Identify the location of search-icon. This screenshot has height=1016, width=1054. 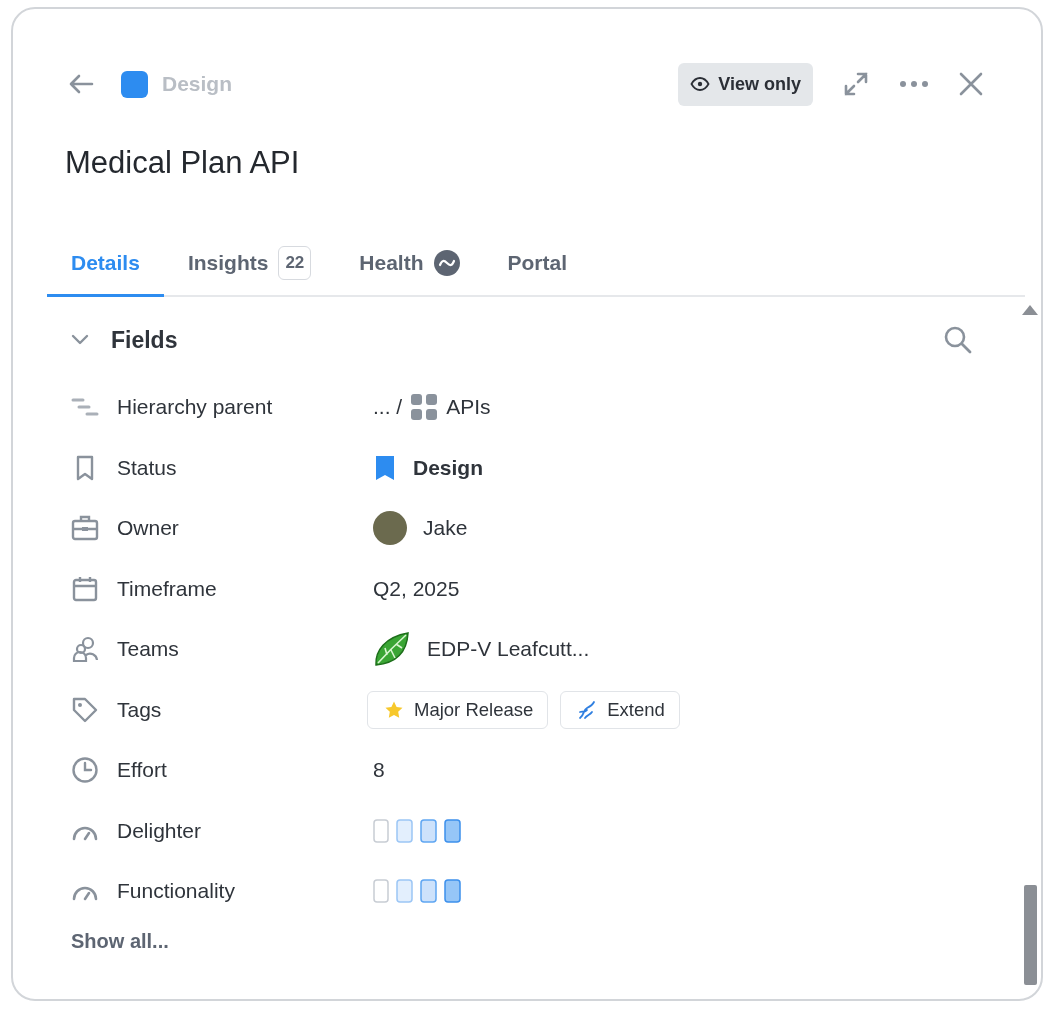
(958, 340).